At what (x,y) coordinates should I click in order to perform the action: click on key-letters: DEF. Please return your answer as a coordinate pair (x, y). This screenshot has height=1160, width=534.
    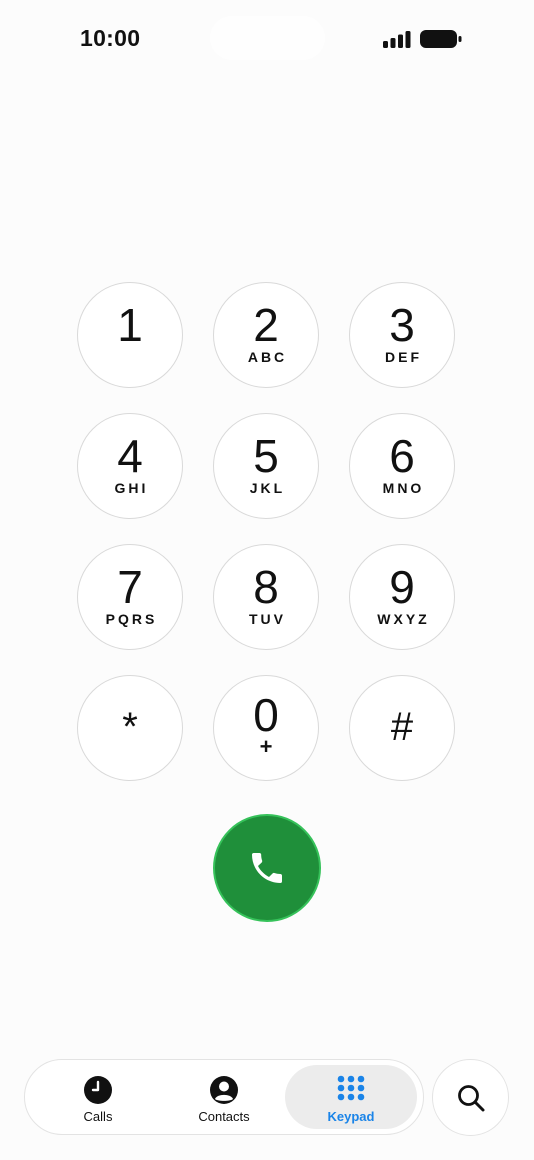
    Looking at the image, I should click on (403, 357).